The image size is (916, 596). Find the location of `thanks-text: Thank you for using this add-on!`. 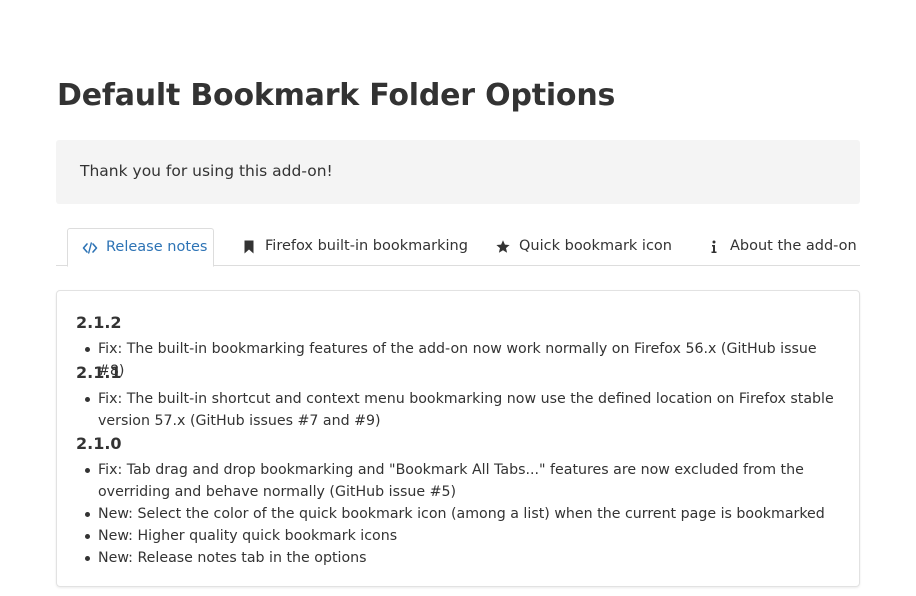

thanks-text: Thank you for using this add-on! is located at coordinates (206, 171).